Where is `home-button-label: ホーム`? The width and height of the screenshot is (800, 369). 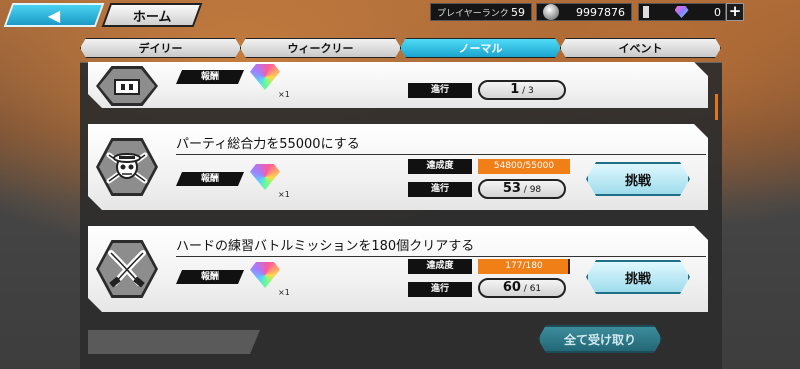 home-button-label: ホーム is located at coordinates (152, 17).